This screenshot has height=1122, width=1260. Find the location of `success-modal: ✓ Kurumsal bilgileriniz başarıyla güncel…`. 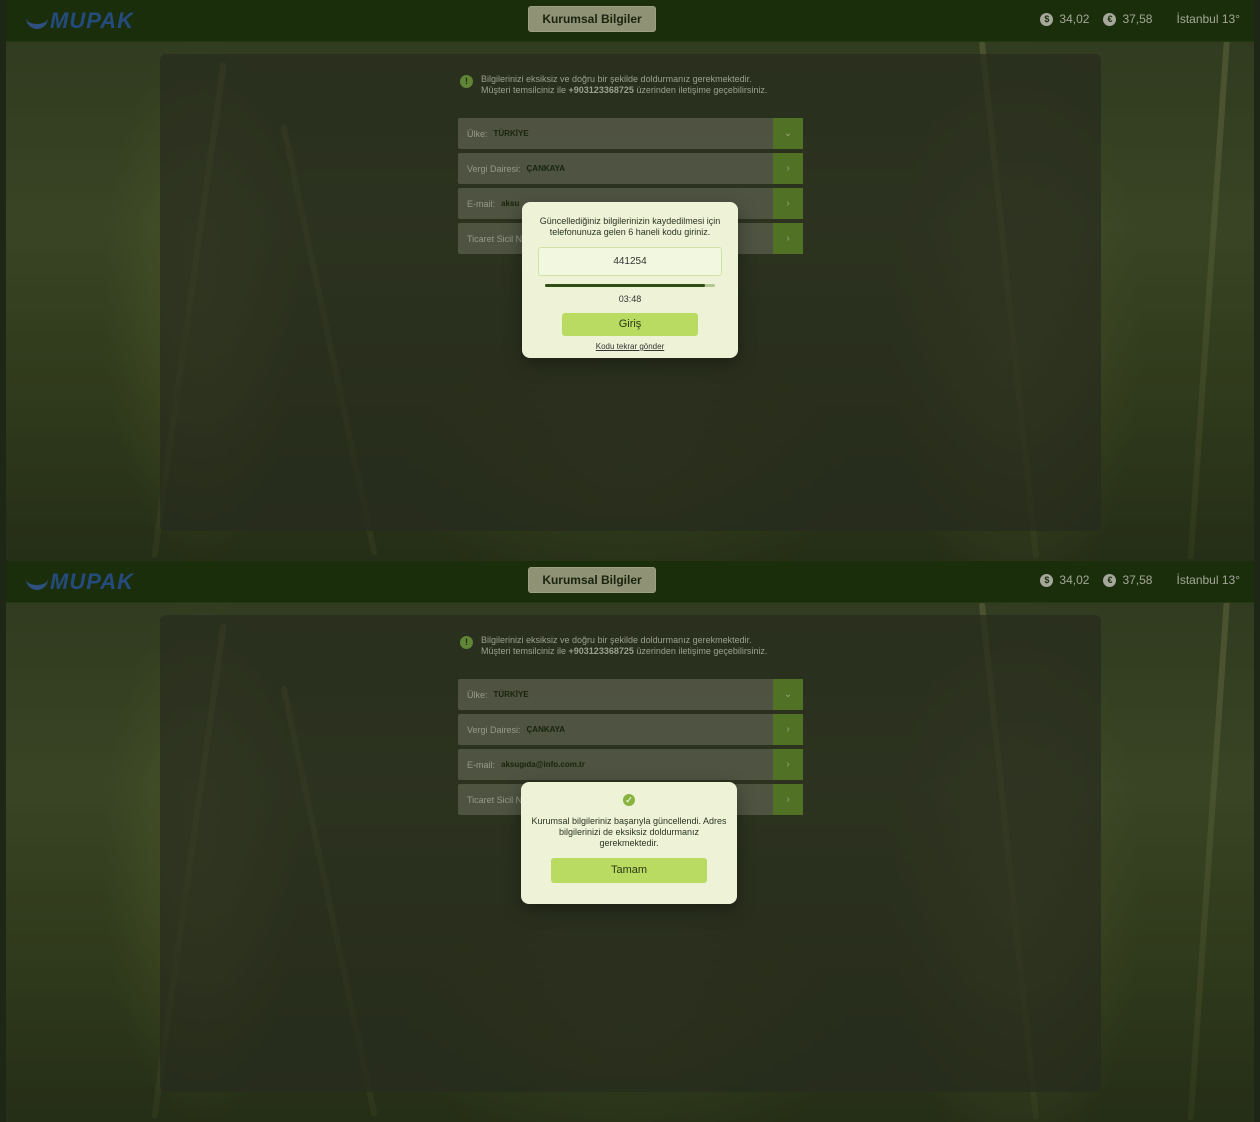

success-modal: ✓ Kurumsal bilgileriniz başarıyla güncel… is located at coordinates (629, 843).